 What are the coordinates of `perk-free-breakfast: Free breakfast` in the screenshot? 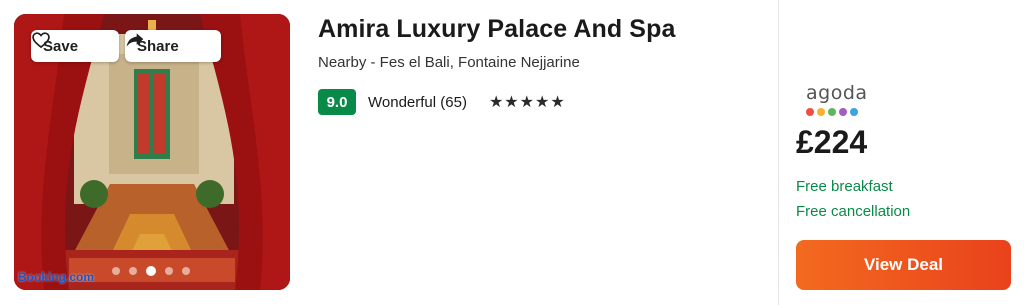 It's located at (844, 186).